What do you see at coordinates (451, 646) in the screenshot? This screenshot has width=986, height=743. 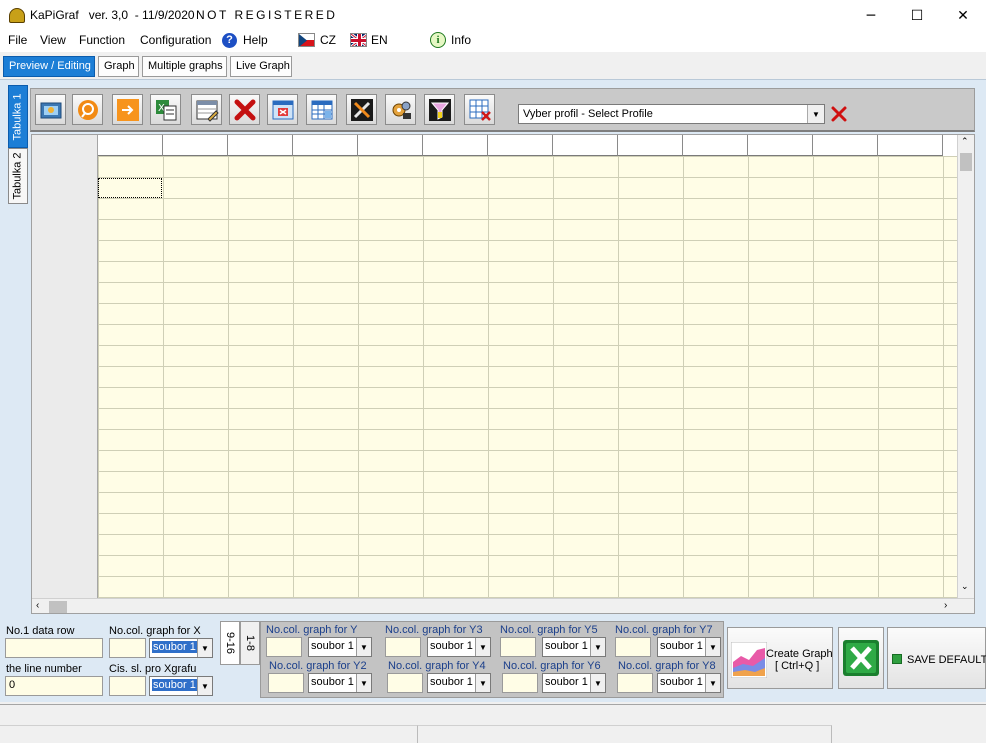 I see `y3-file-value: soubor 1` at bounding box center [451, 646].